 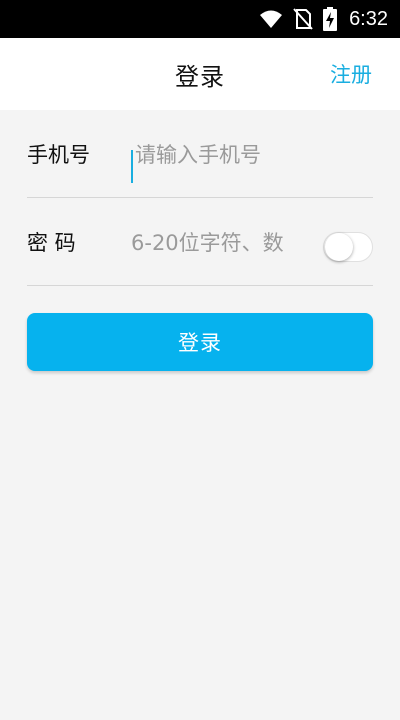 I want to click on phone-row: 手机号 请输入手机号, so click(x=200, y=154).